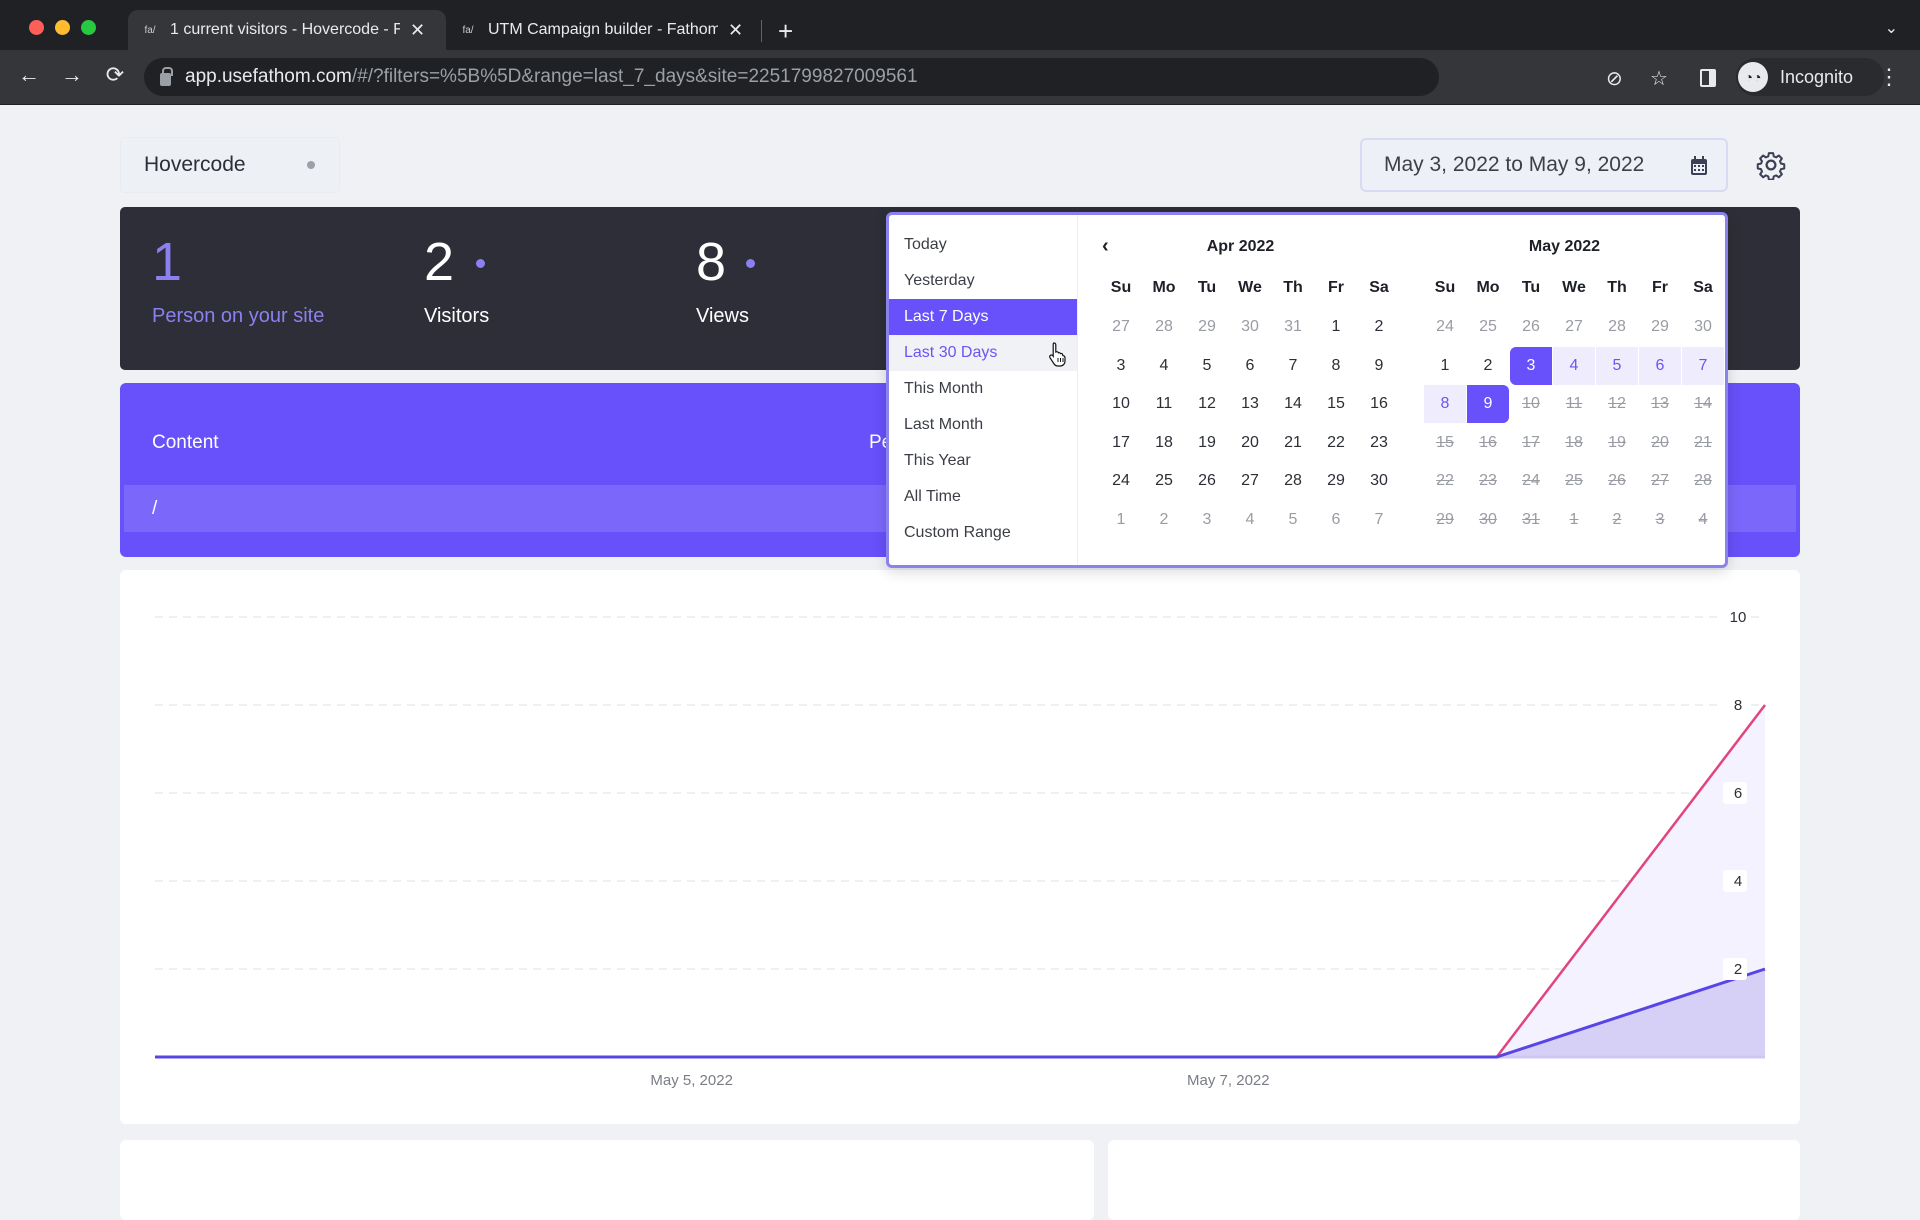  Describe the element at coordinates (750, 263) in the screenshot. I see `views-legend-dot` at that location.